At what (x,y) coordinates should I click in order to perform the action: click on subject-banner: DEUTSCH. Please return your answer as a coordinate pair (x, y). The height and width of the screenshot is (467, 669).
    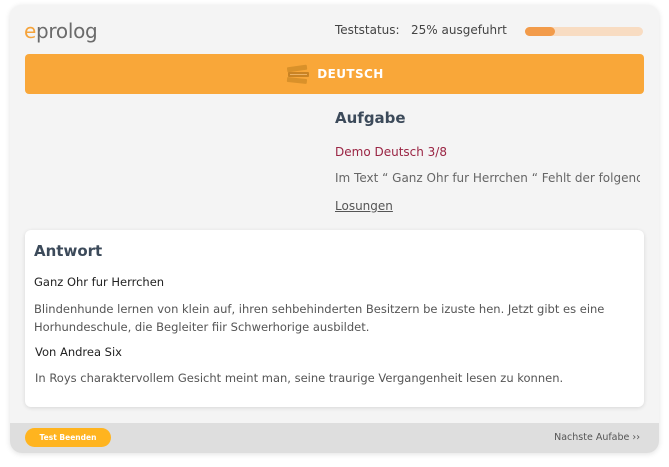
    Looking at the image, I should click on (334, 74).